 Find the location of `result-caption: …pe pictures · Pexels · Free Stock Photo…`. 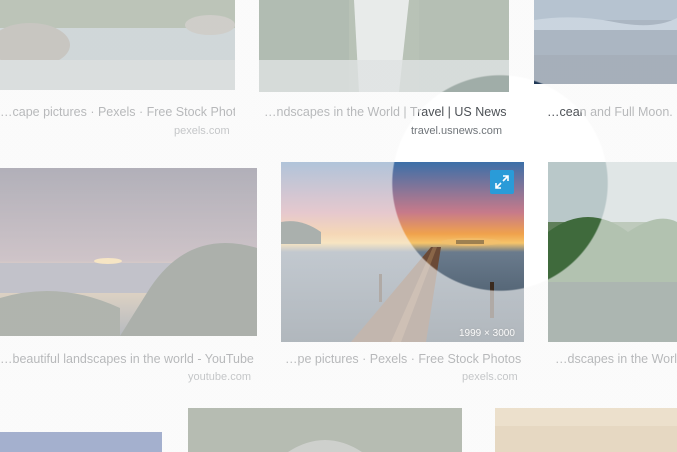

result-caption: …pe pictures · Pexels · Free Stock Photo… is located at coordinates (405, 359).